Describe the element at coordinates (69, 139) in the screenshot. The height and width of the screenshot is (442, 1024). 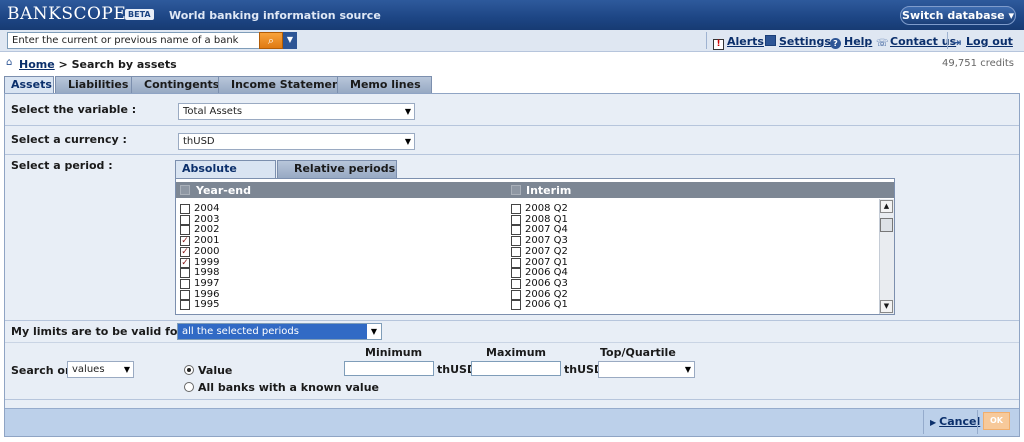
I see `currency-label: Select a currency :` at that location.